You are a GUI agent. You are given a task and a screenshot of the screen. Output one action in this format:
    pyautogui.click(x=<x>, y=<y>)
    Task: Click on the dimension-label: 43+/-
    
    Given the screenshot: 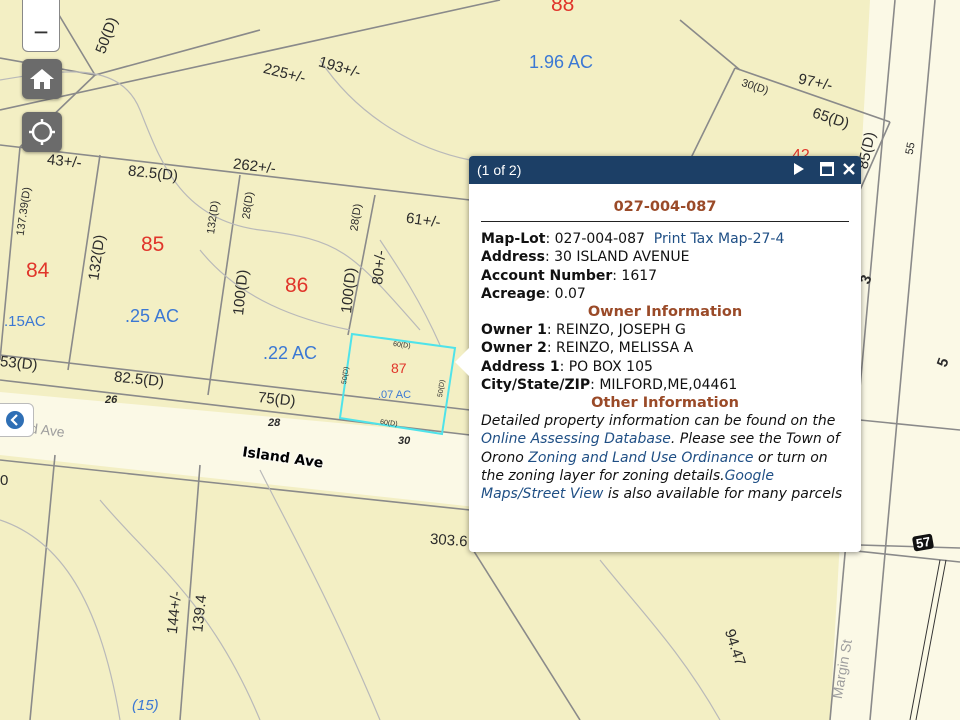 What is the action you would take?
    pyautogui.click(x=64, y=161)
    